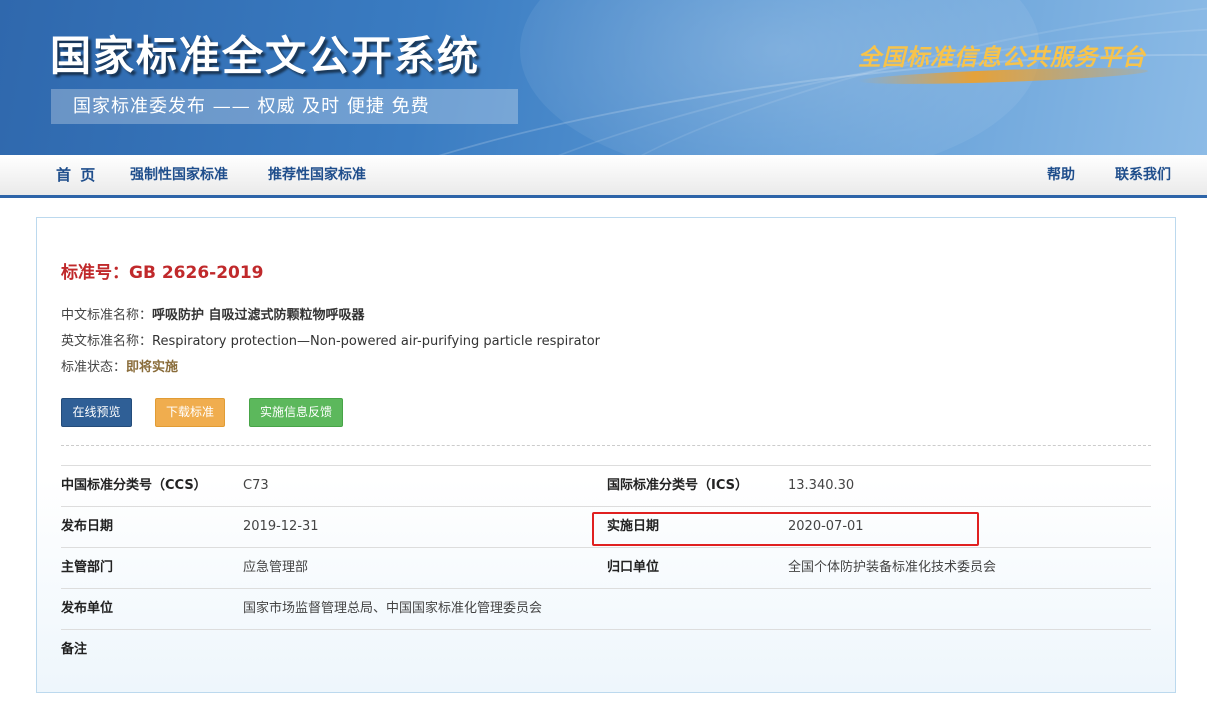 The image size is (1207, 708). Describe the element at coordinates (606, 486) in the screenshot. I see `table-row: 中国标准分类号（CCS） C73 国际标准分类号（ICS） 13.340.30` at that location.